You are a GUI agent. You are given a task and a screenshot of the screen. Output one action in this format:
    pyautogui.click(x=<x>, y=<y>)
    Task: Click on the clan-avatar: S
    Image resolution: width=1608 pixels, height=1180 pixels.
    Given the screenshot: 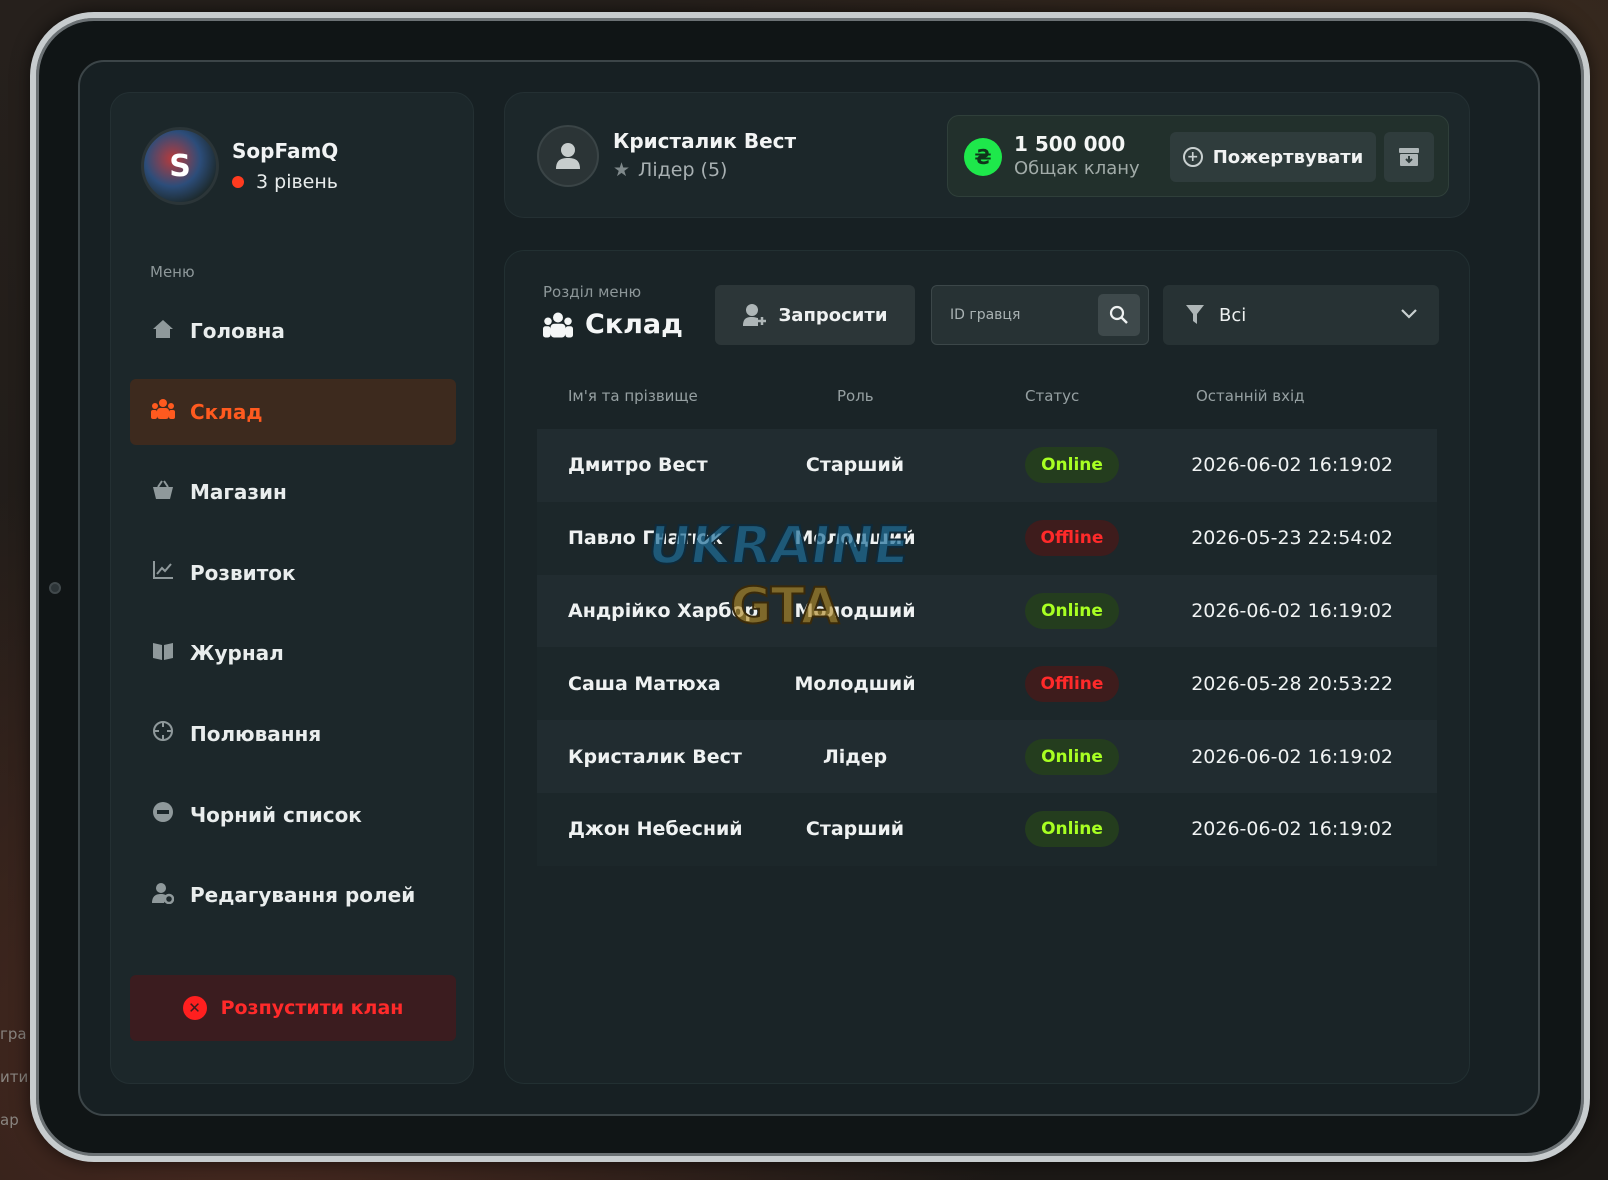 What is the action you would take?
    pyautogui.click(x=180, y=166)
    